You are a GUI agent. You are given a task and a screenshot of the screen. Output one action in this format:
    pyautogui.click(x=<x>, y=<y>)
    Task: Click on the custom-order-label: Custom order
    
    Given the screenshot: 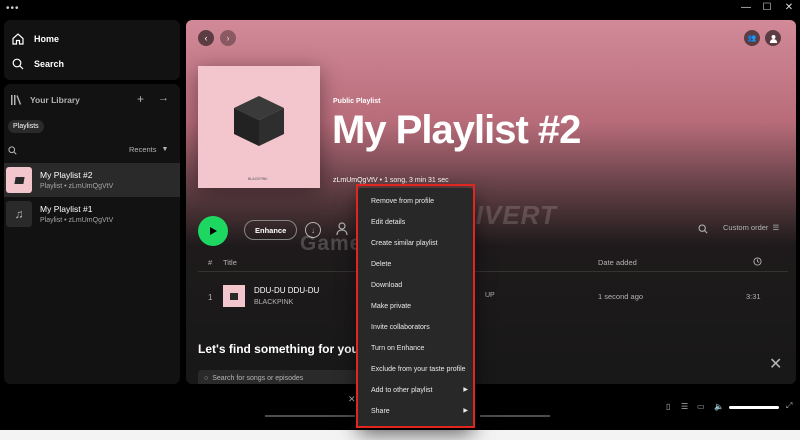 What is the action you would take?
    pyautogui.click(x=746, y=227)
    